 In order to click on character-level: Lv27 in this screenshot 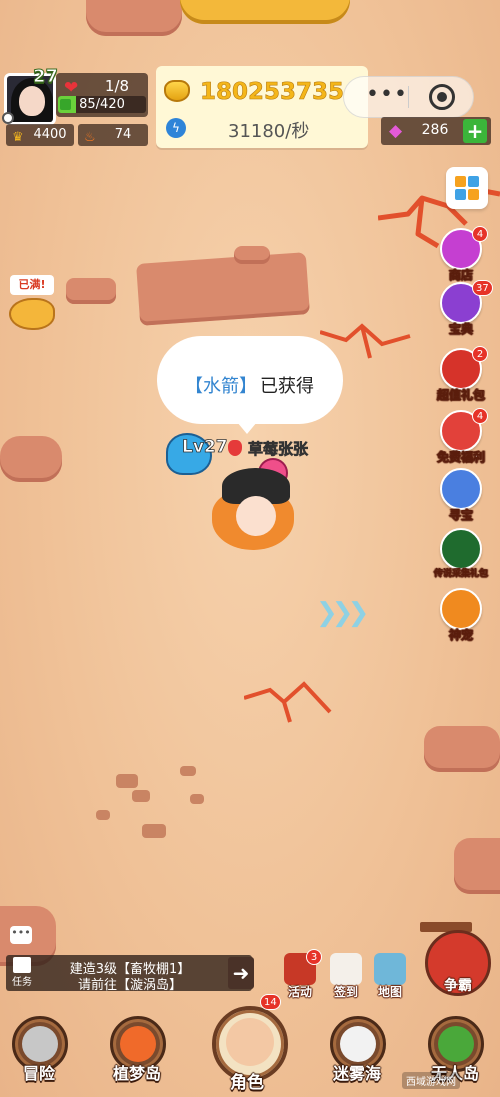, I will do `click(205, 447)`.